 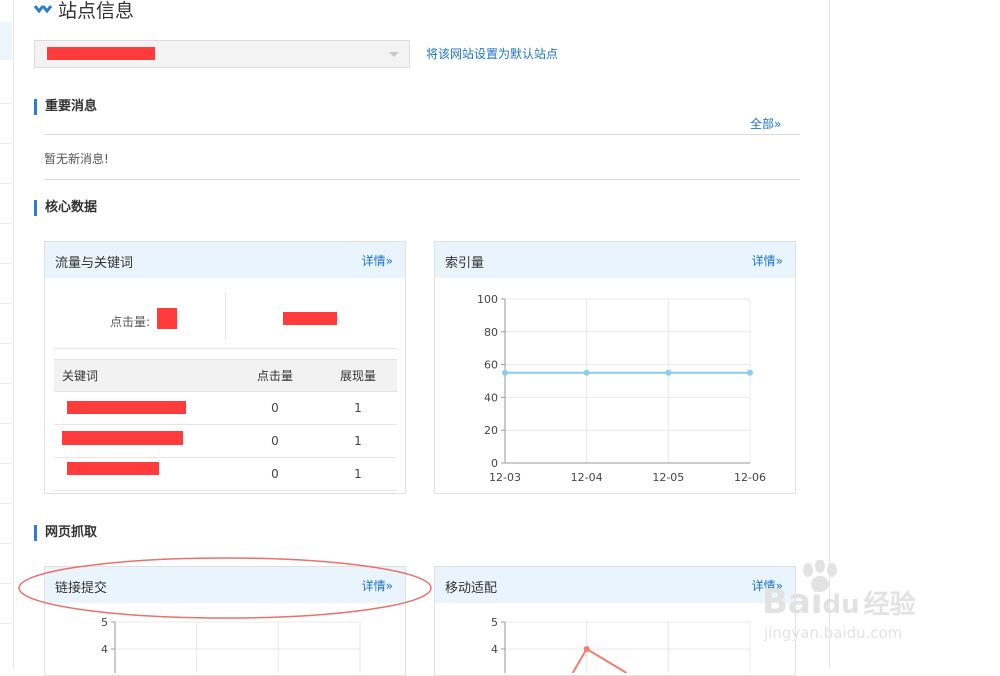 I want to click on y-tick-label: 20, so click(x=491, y=430).